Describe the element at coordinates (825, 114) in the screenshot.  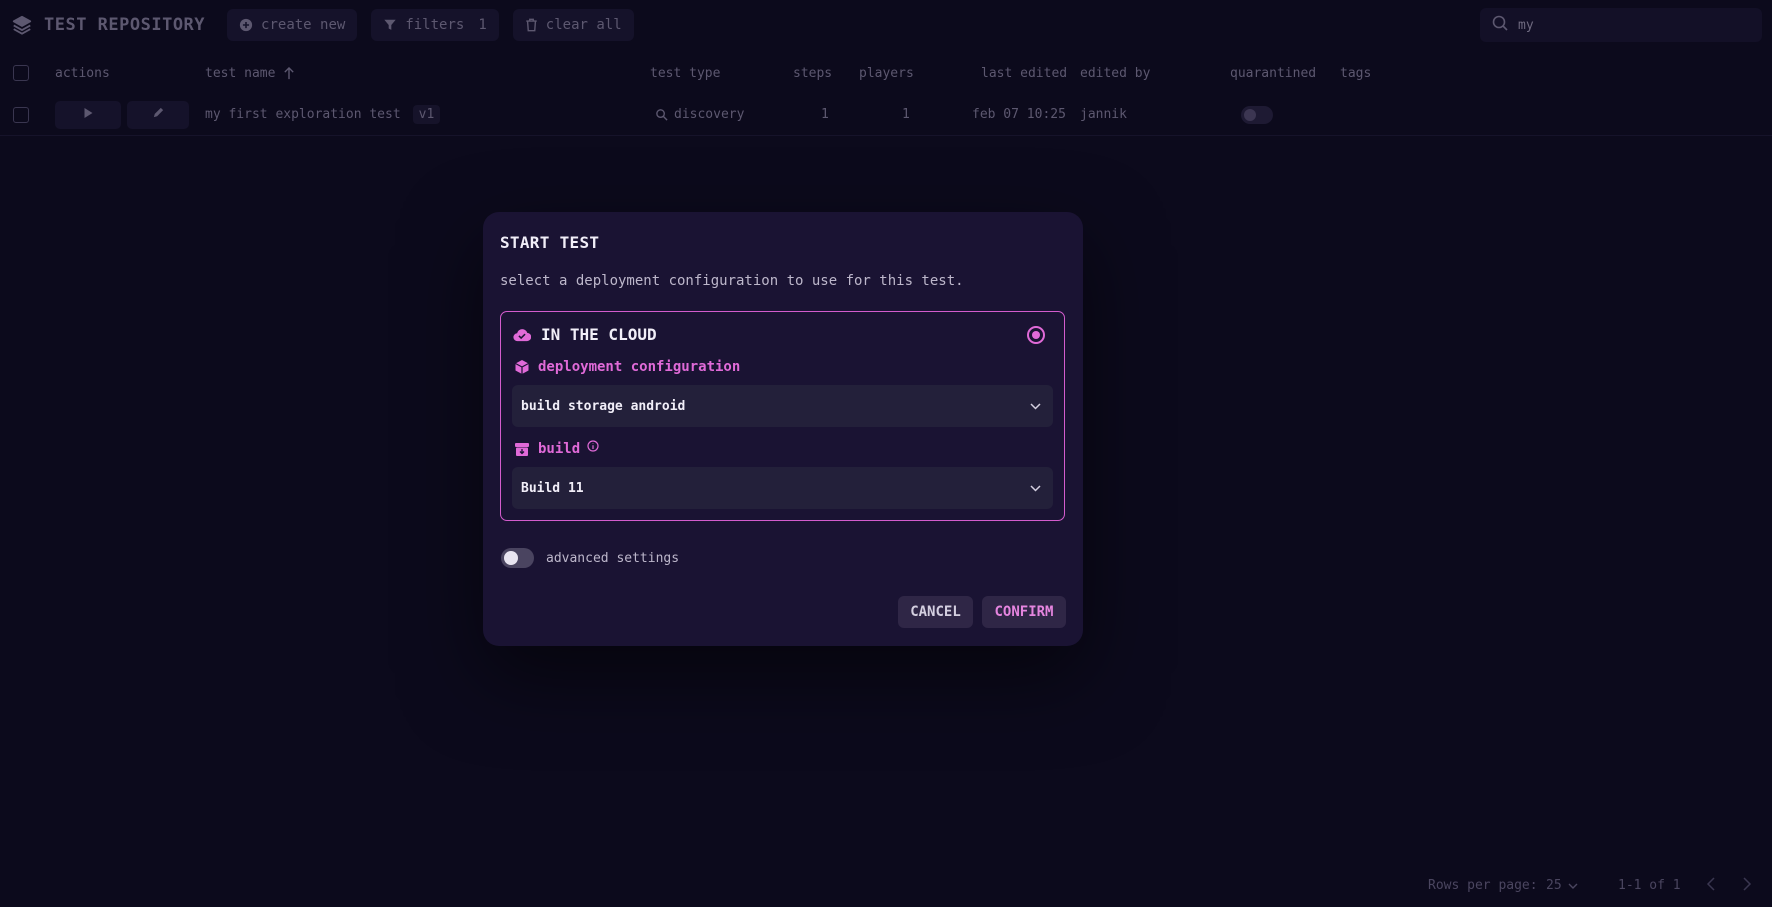
I see `steps-value: 1` at that location.